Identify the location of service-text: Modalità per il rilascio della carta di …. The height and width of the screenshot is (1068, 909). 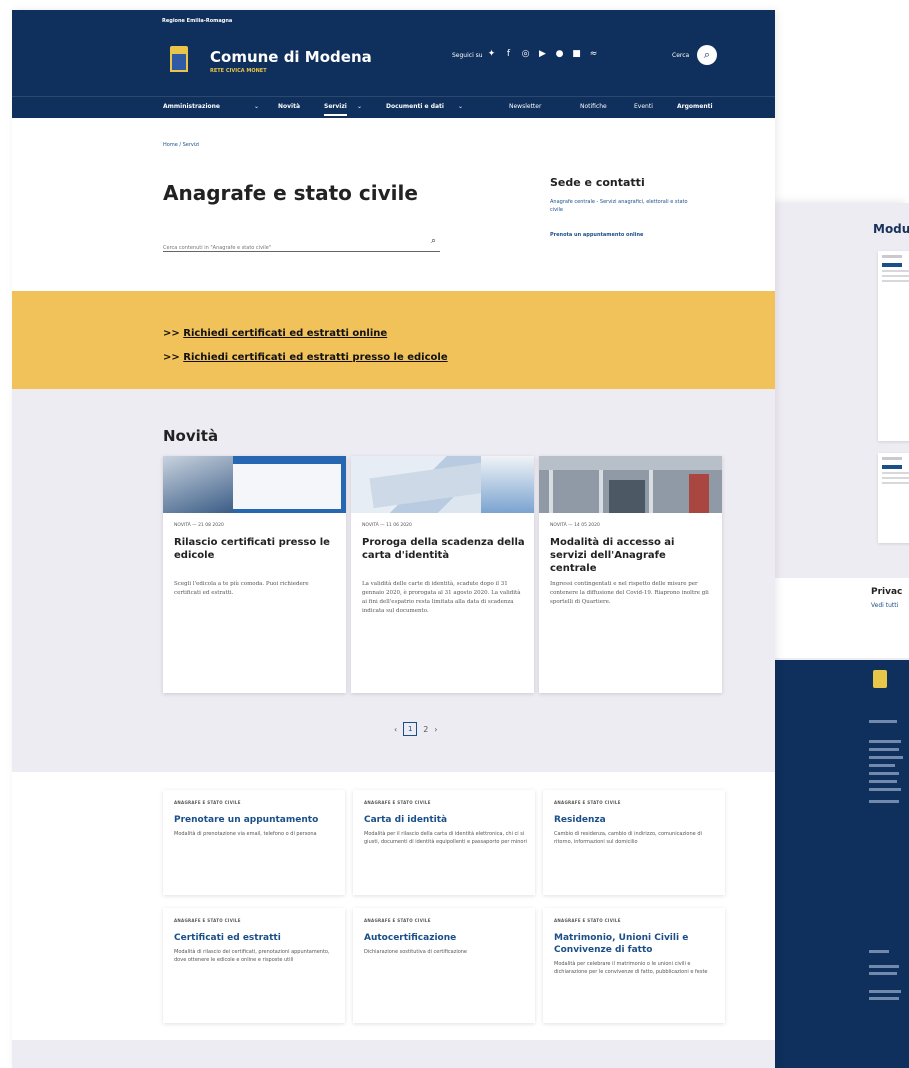
(445, 838).